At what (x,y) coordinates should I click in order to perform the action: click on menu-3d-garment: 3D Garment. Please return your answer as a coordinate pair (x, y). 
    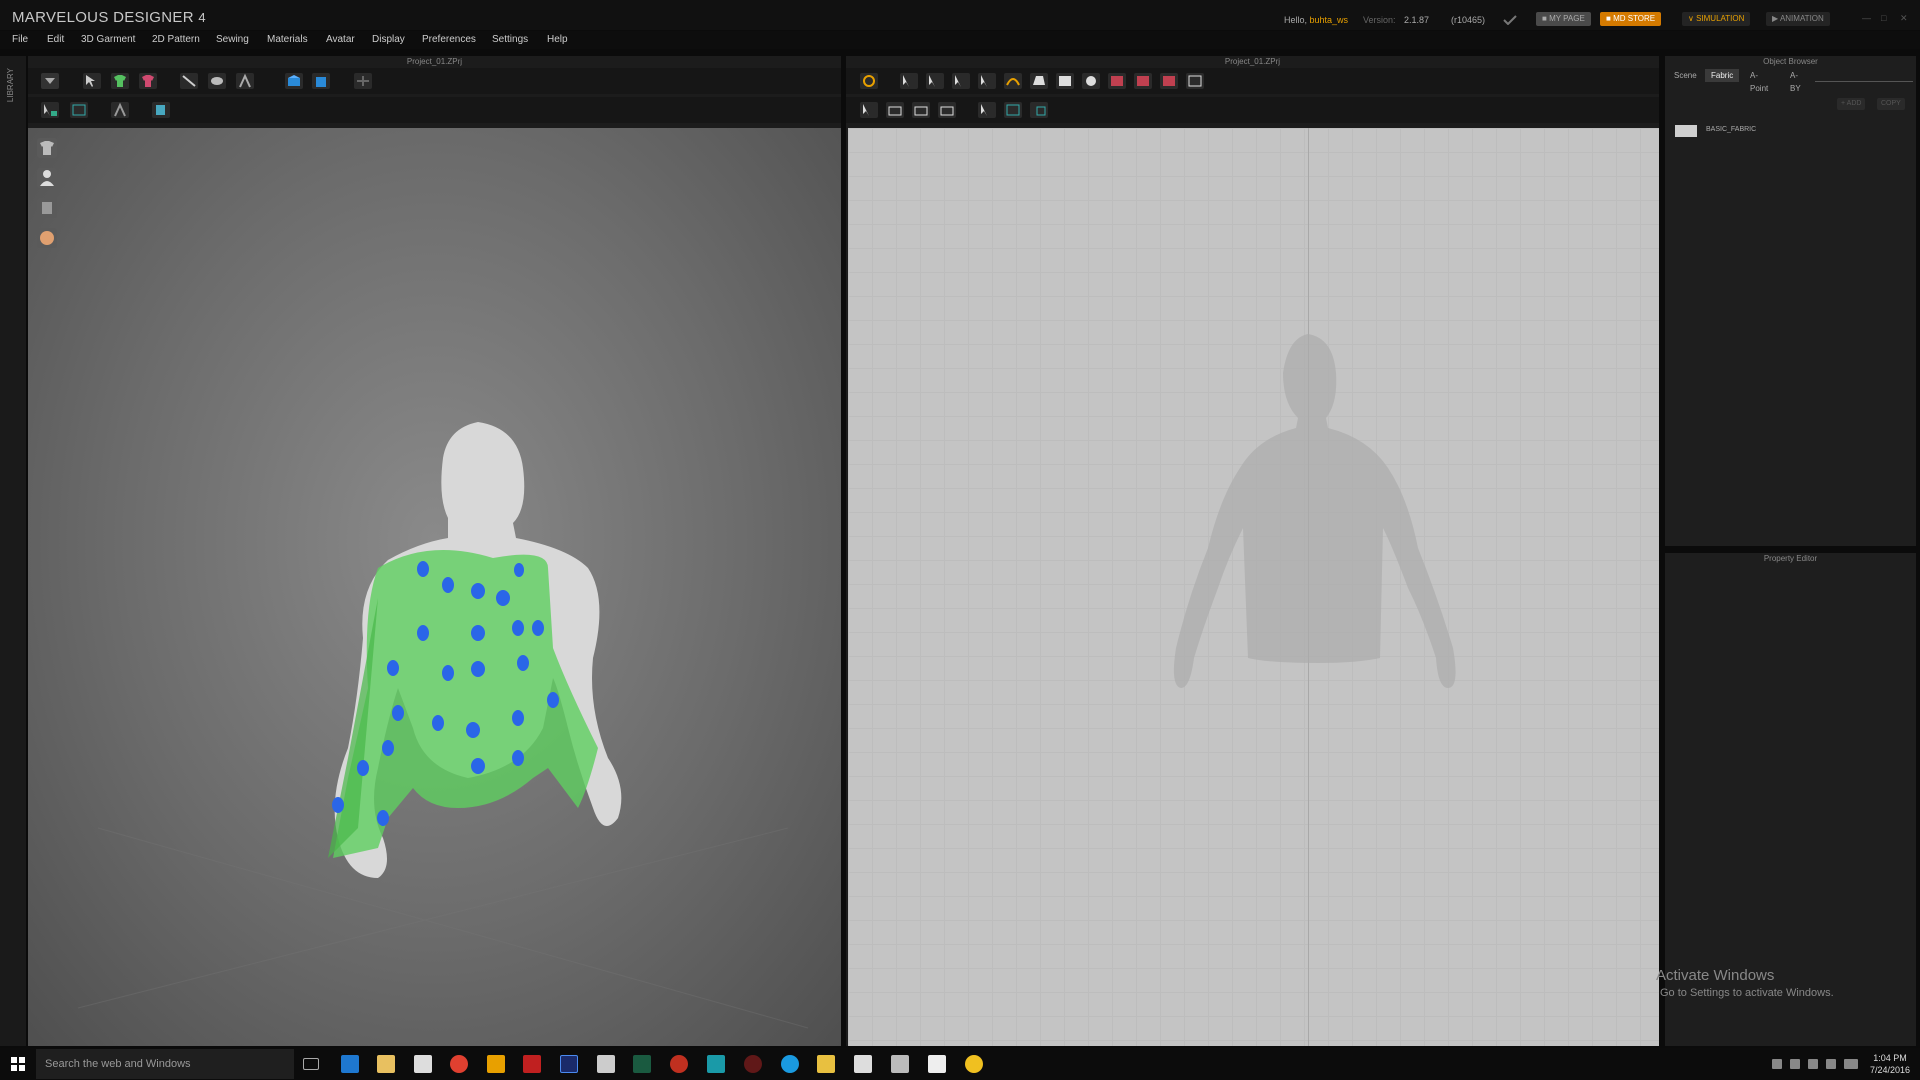
    Looking at the image, I should click on (108, 39).